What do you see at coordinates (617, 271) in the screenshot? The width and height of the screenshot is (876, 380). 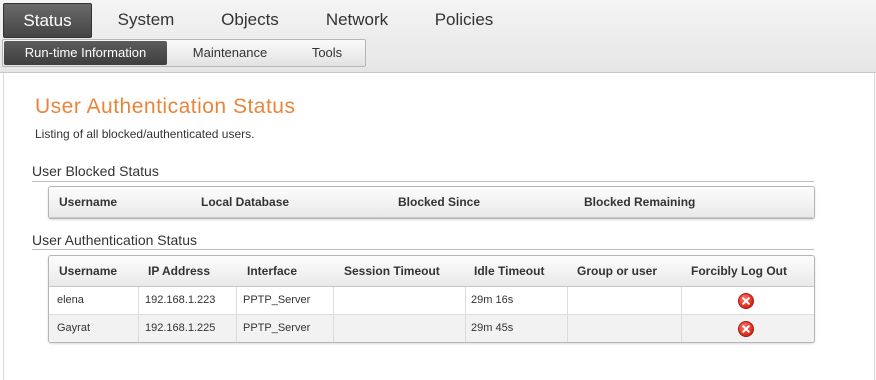 I see `col-group-or-user: Group or user` at bounding box center [617, 271].